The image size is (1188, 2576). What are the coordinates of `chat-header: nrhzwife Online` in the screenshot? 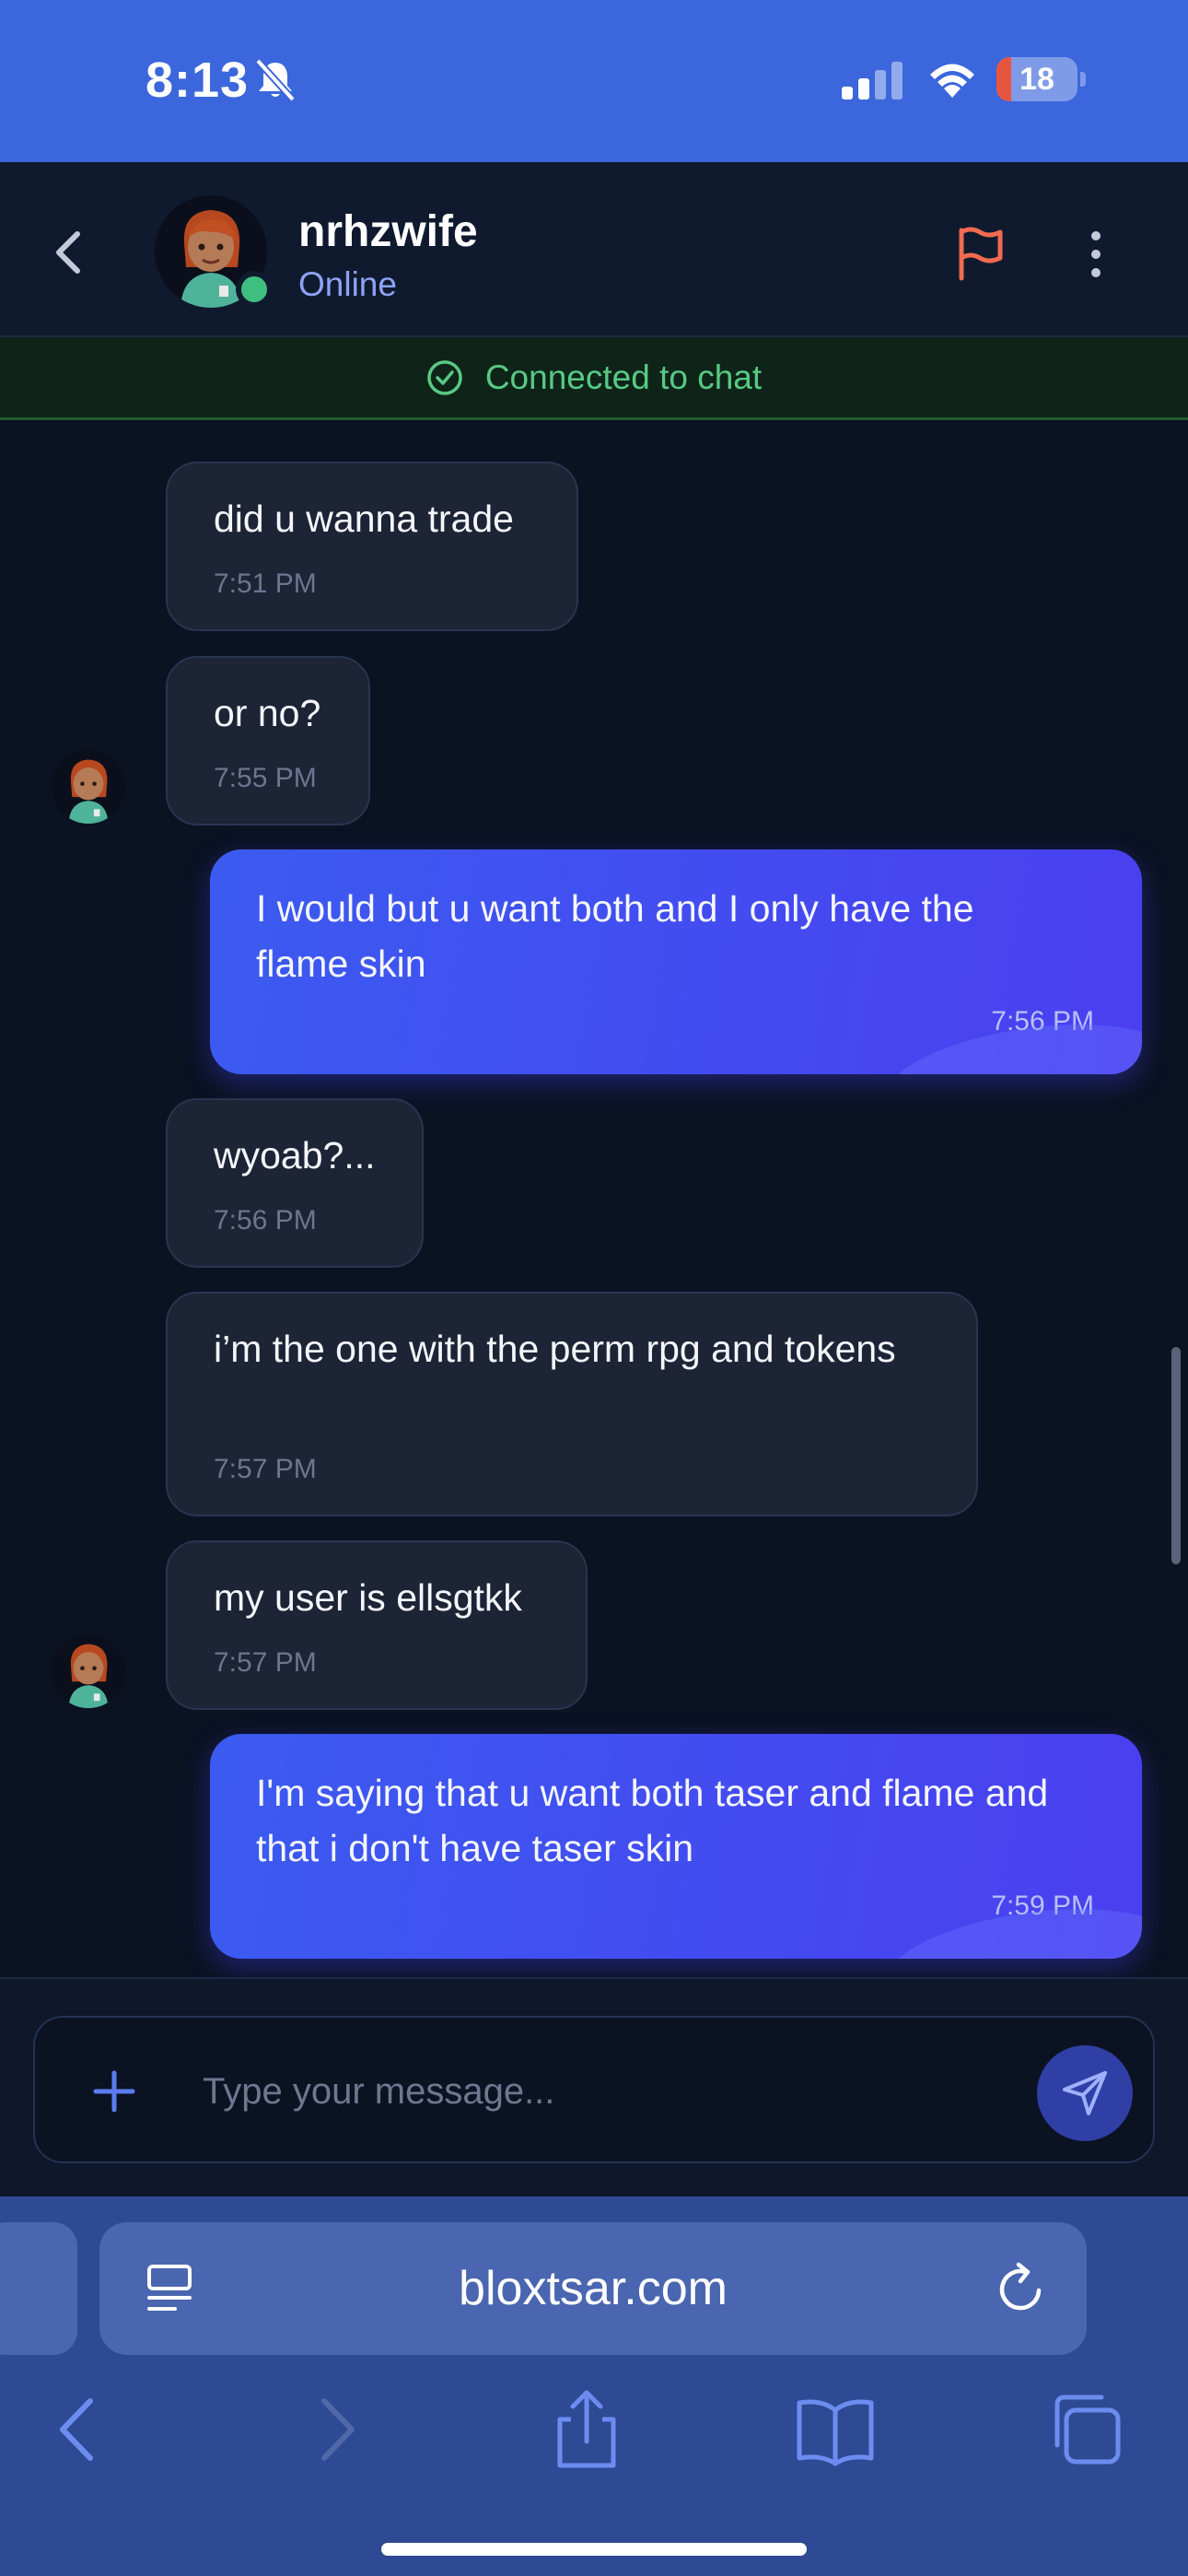 It's located at (594, 249).